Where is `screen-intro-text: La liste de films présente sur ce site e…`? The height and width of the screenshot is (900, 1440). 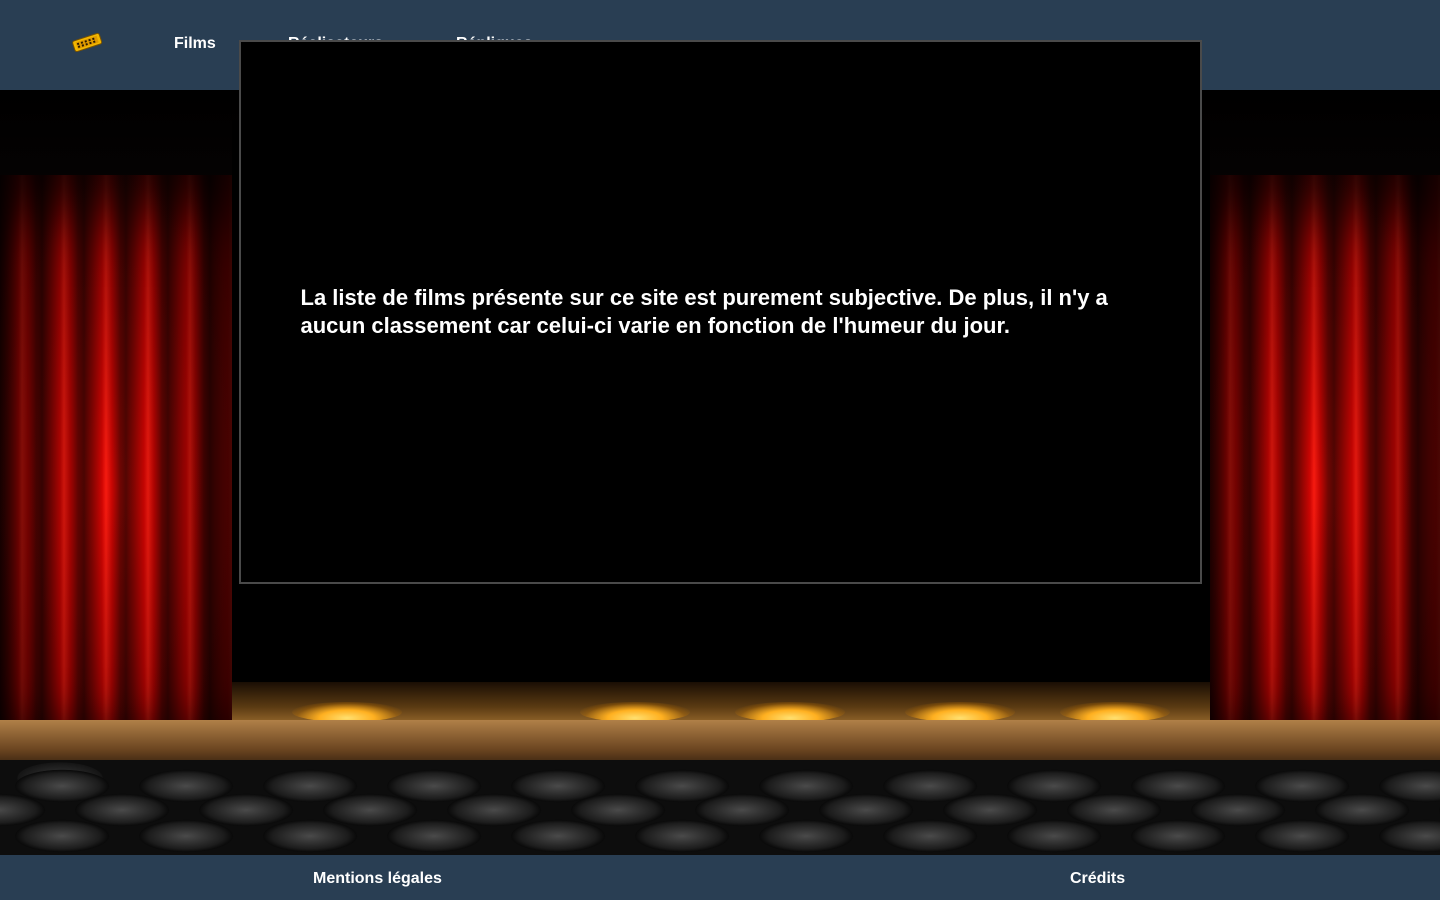 screen-intro-text: La liste de films présente sur ce site e… is located at coordinates (704, 311).